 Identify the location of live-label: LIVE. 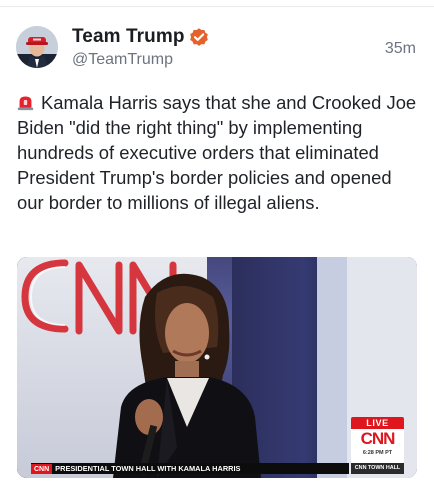
(377, 423).